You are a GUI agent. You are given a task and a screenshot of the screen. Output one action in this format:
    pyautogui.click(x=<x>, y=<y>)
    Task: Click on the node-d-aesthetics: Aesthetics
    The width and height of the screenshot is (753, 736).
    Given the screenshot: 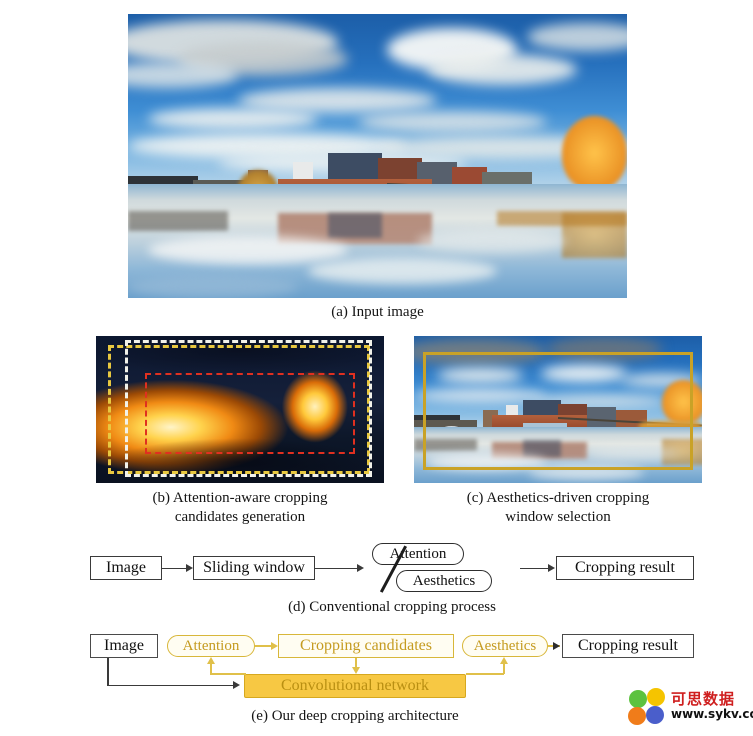 What is the action you would take?
    pyautogui.click(x=444, y=581)
    